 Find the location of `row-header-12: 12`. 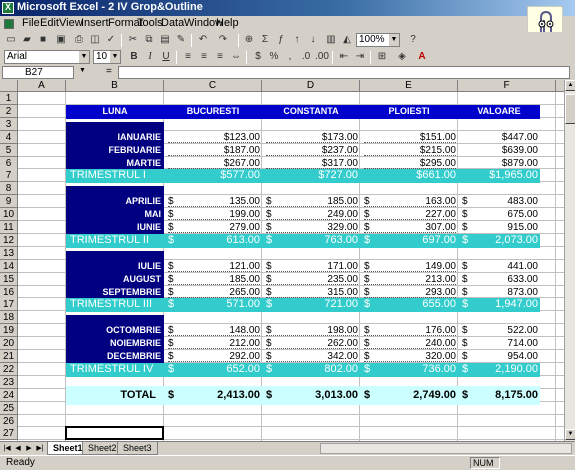

row-header-12: 12 is located at coordinates (9, 240).